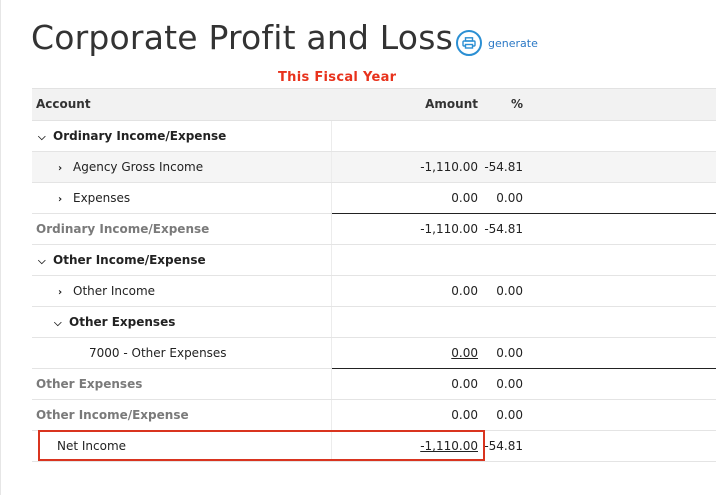 This screenshot has width=716, height=495. What do you see at coordinates (242, 37) in the screenshot?
I see `page-title: Corporate Profit and Loss` at bounding box center [242, 37].